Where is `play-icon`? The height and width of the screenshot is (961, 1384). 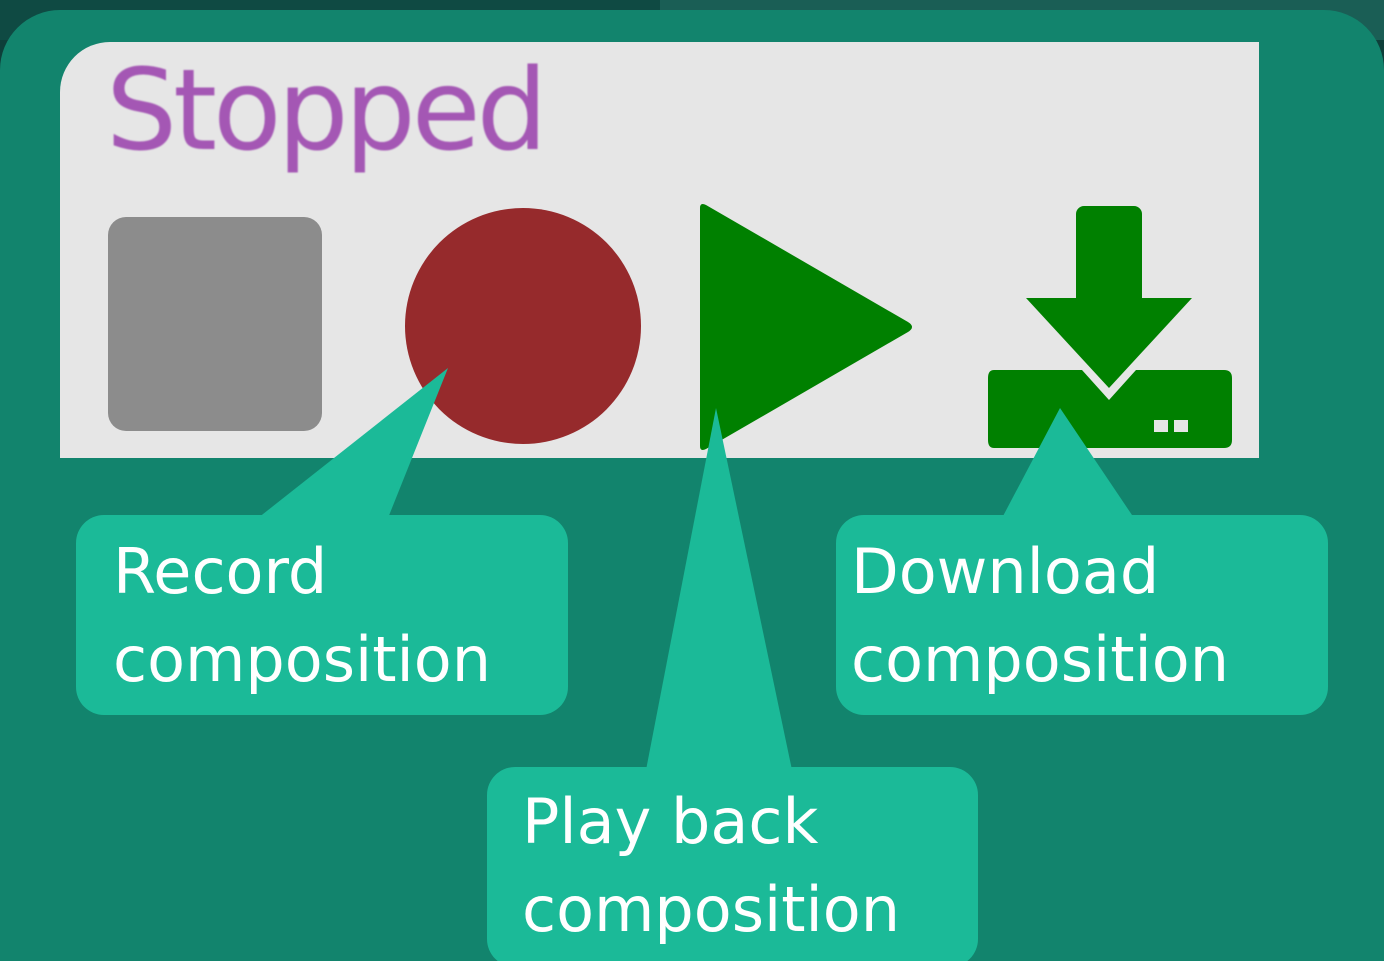 play-icon is located at coordinates (806, 327).